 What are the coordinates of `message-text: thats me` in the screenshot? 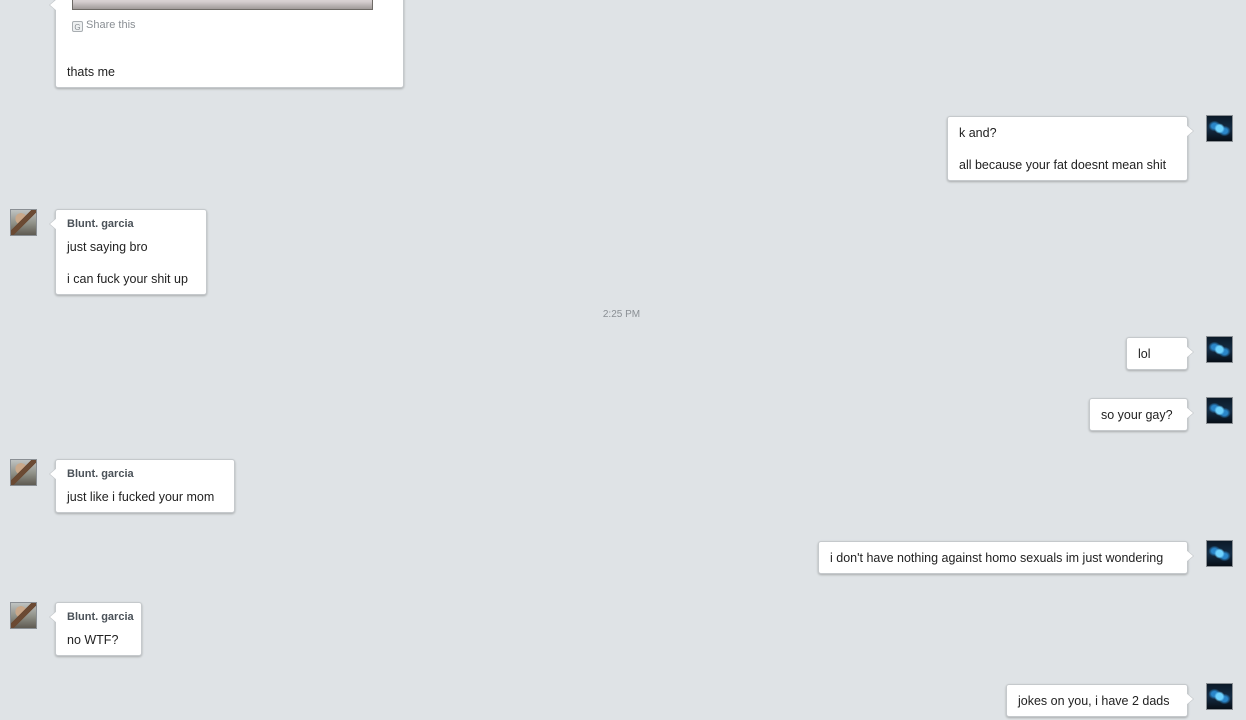 It's located at (91, 72).